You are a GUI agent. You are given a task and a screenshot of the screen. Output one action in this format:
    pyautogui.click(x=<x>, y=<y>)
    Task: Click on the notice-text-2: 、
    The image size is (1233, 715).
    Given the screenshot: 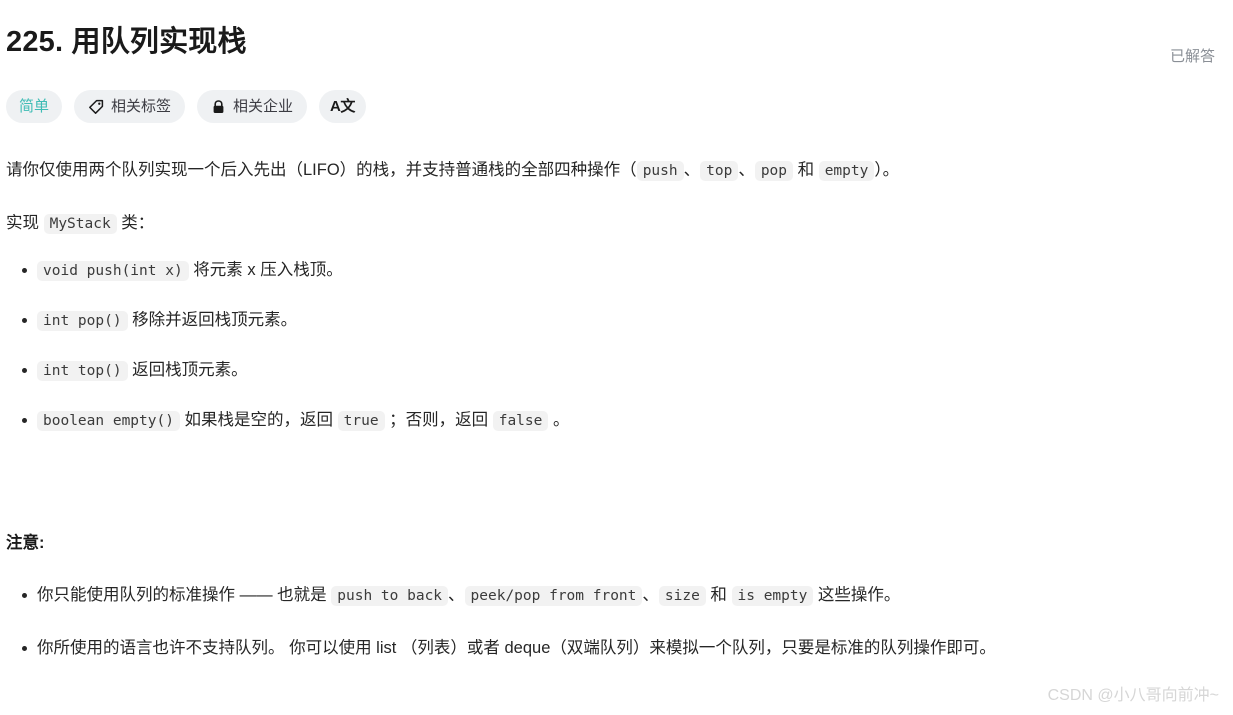 What is the action you would take?
    pyautogui.click(x=456, y=595)
    